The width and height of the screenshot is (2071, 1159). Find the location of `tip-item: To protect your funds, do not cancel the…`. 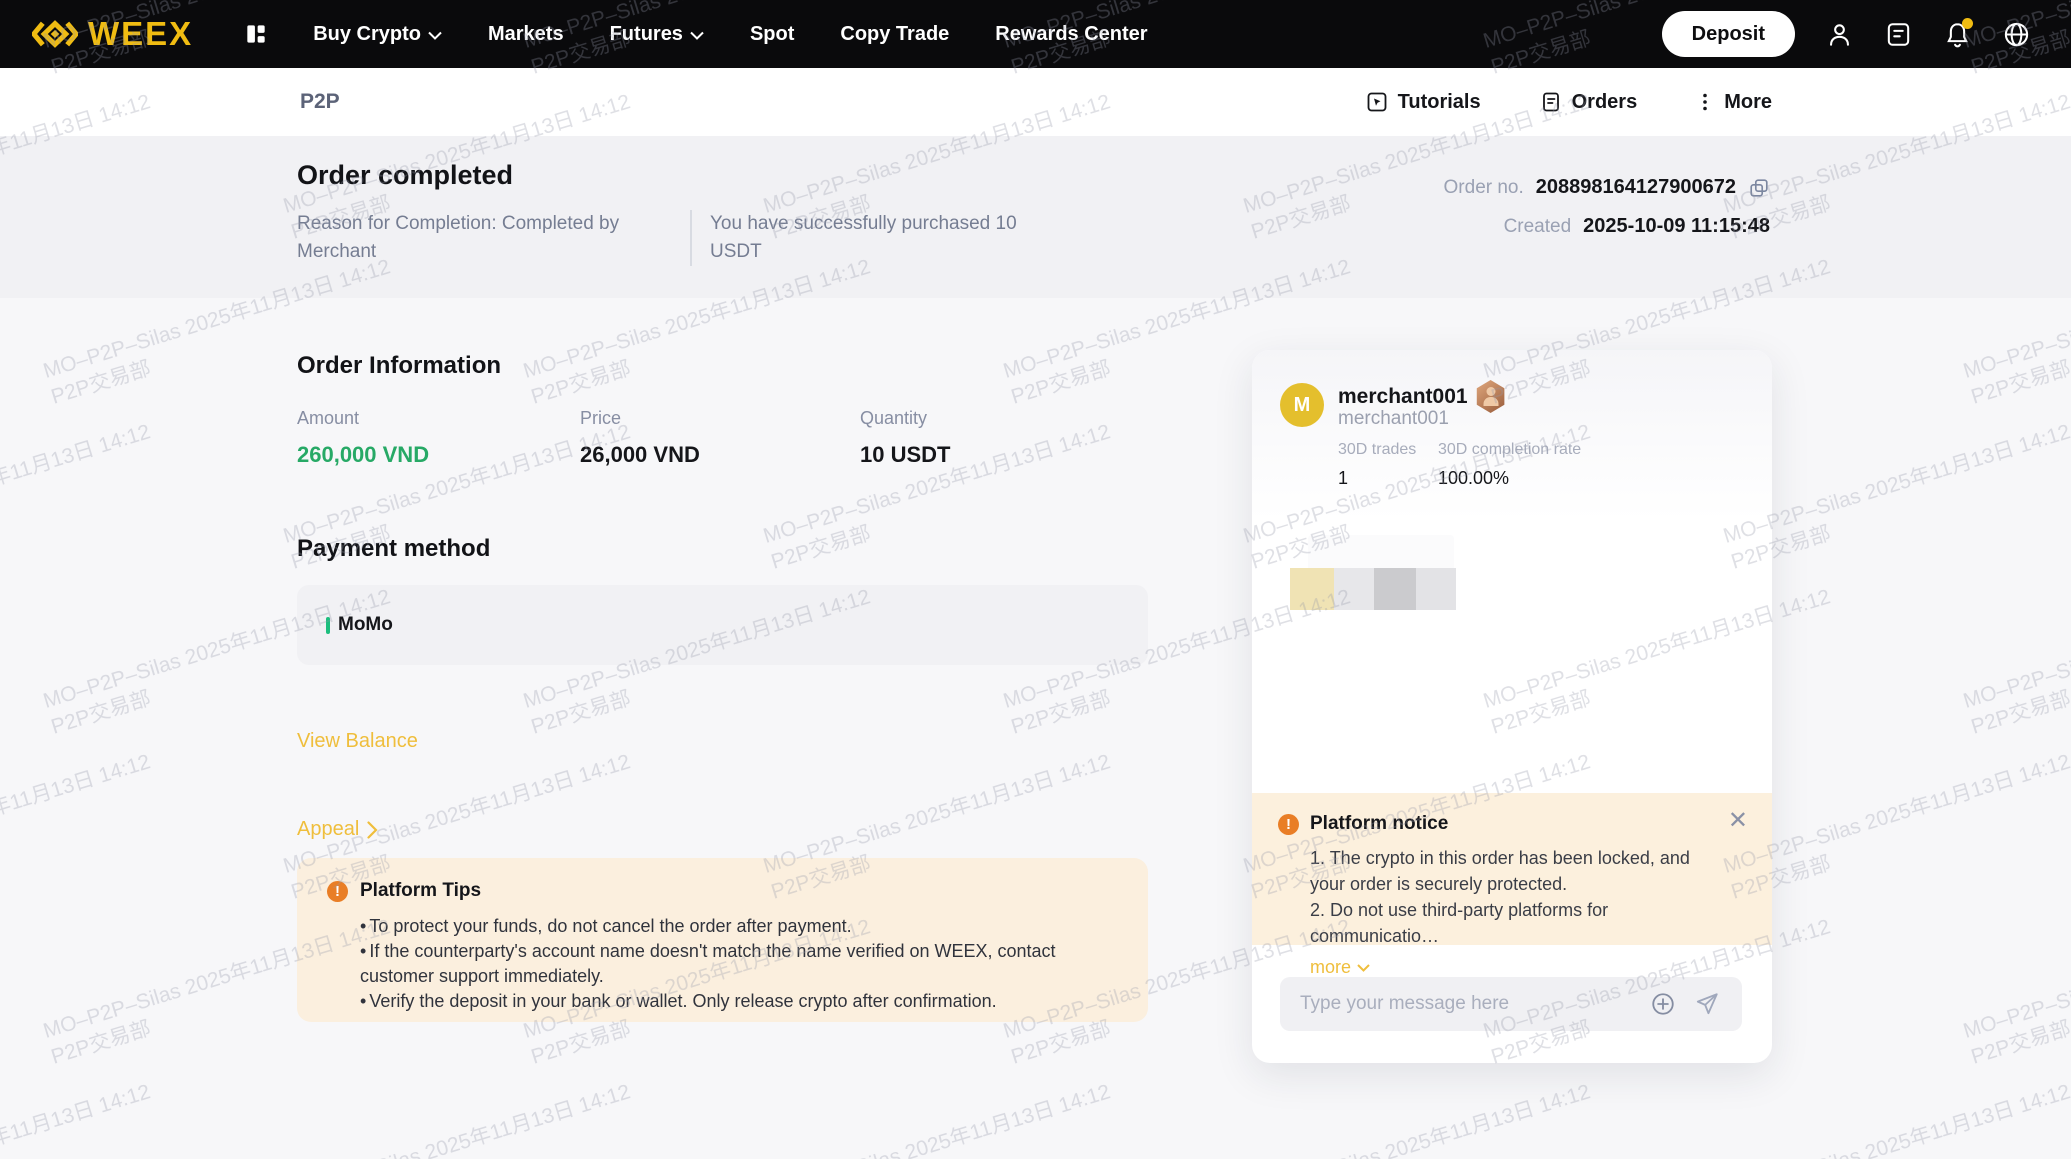

tip-item: To protect your funds, do not cancel the… is located at coordinates (739, 926).